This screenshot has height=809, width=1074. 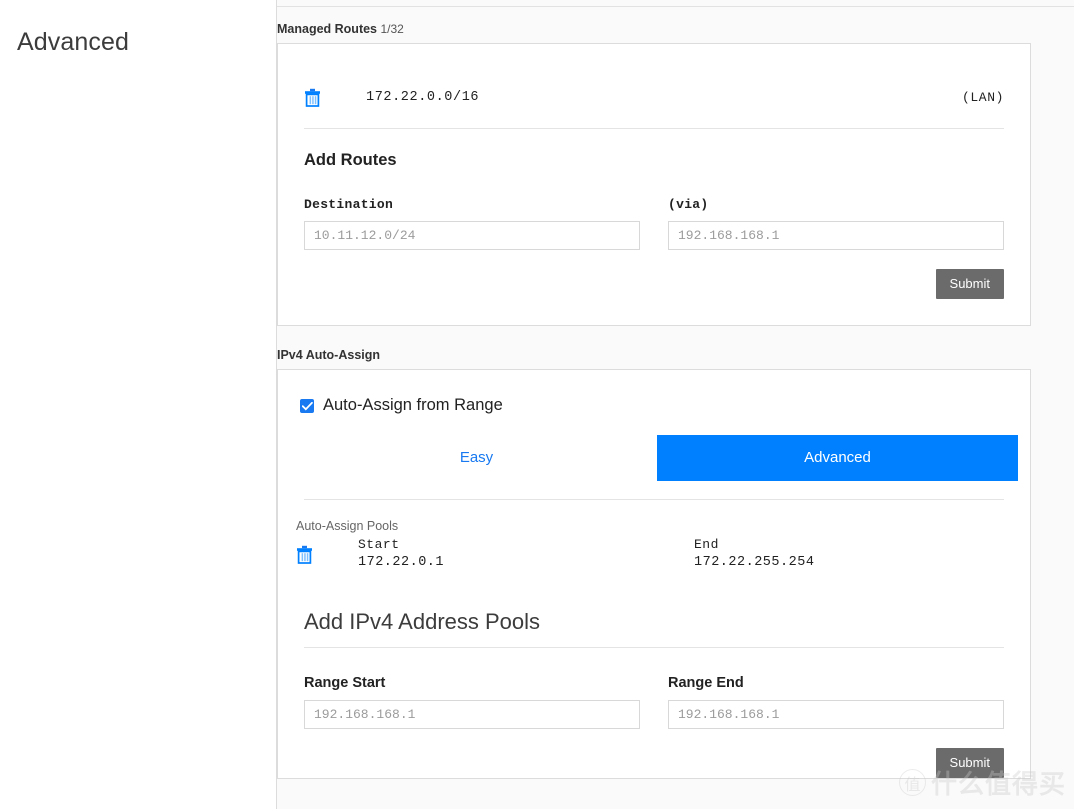 I want to click on add-routes-title: Add Routes, so click(x=350, y=160).